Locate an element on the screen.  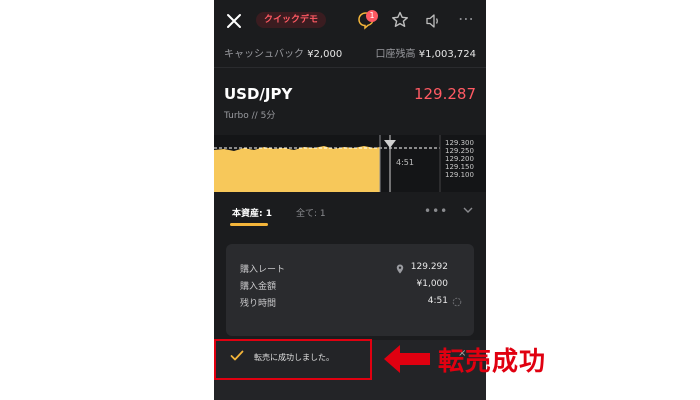
row-label: 購入レート is located at coordinates (263, 270).